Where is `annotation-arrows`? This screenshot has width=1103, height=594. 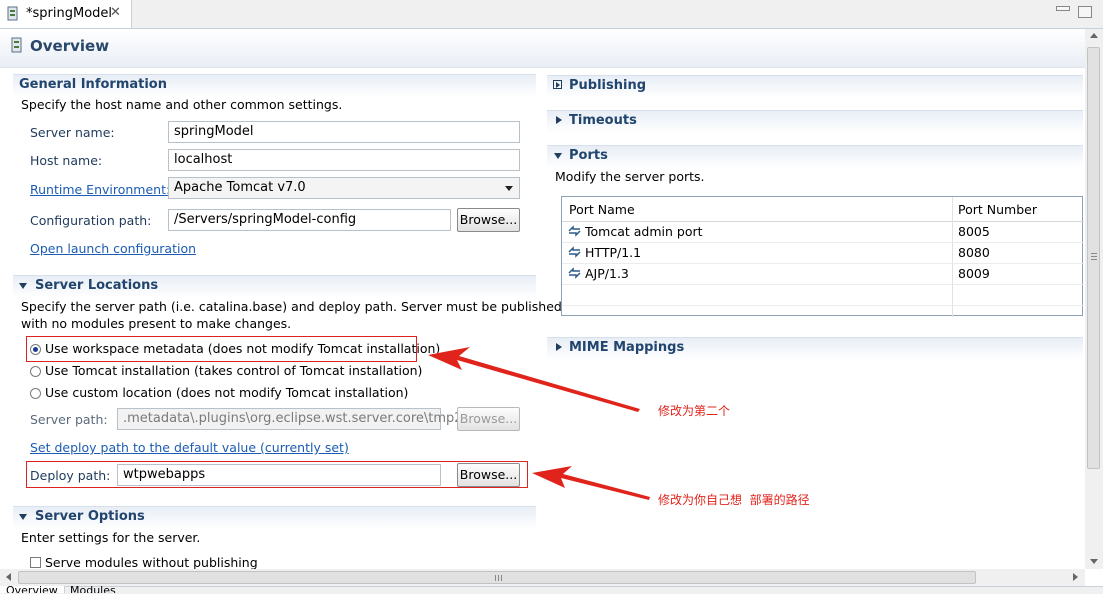
annotation-arrows is located at coordinates (539, 423).